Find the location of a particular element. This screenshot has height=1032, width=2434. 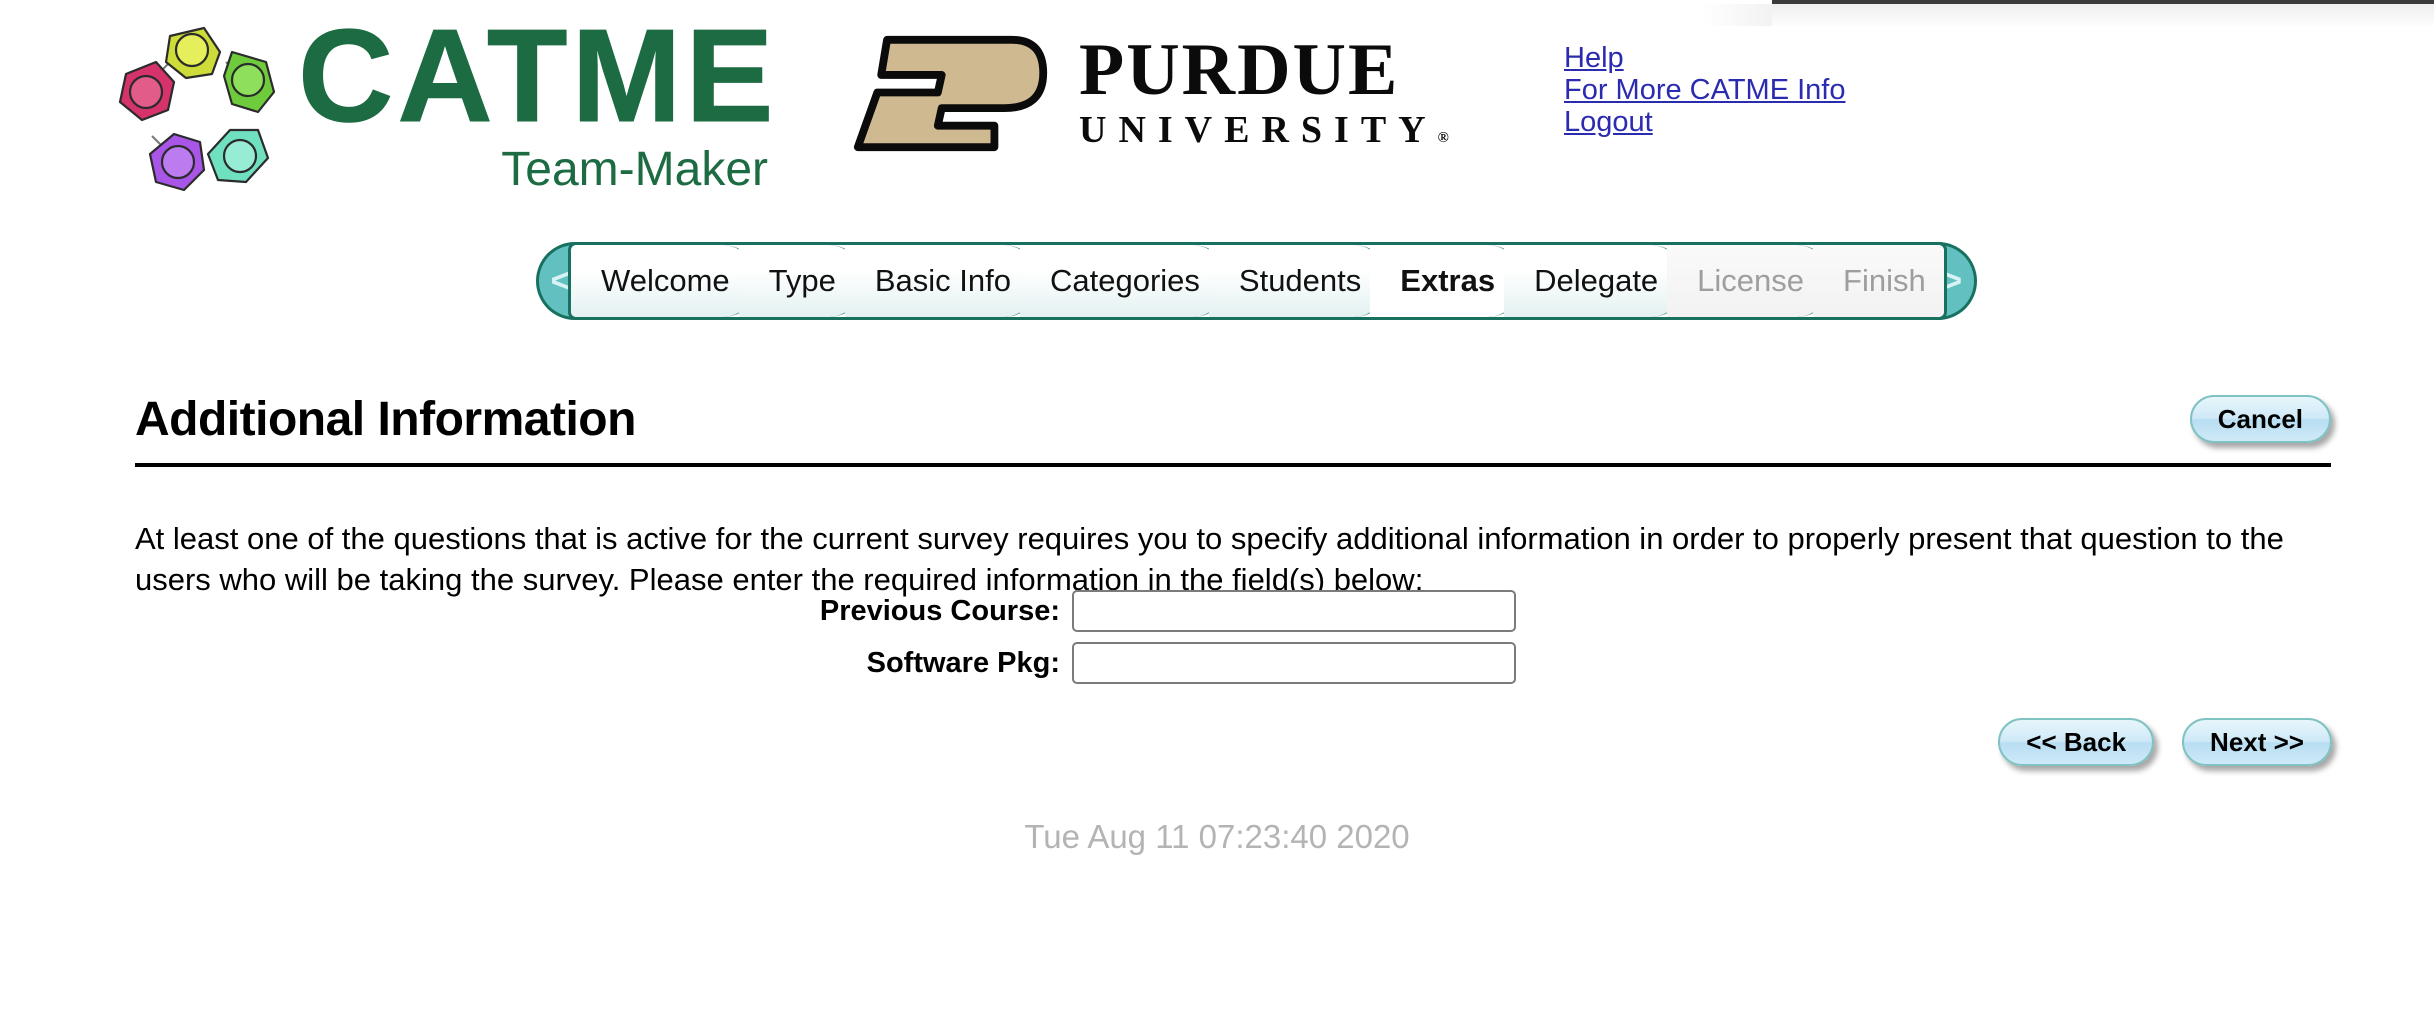

wizard-step-welcome: Welcome is located at coordinates (665, 281).